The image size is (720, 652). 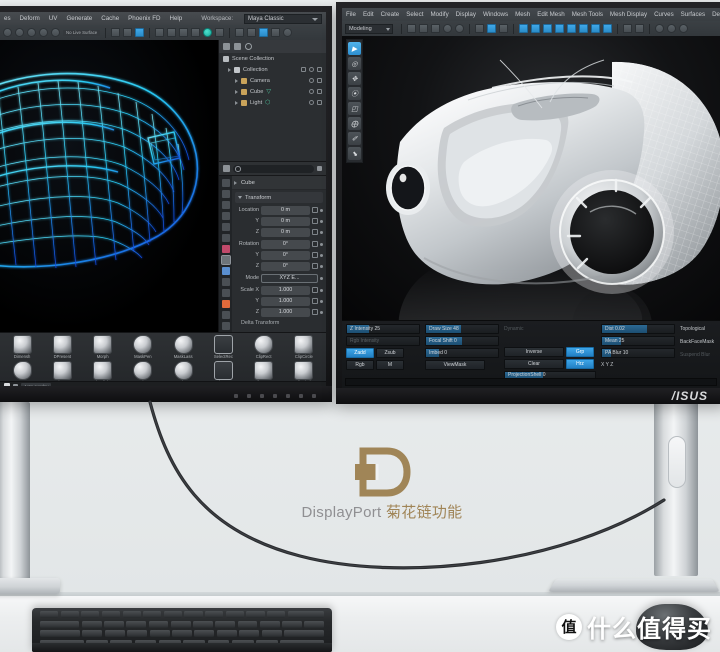 What do you see at coordinates (534, 363) in the screenshot?
I see `clear-button: Clear` at bounding box center [534, 363].